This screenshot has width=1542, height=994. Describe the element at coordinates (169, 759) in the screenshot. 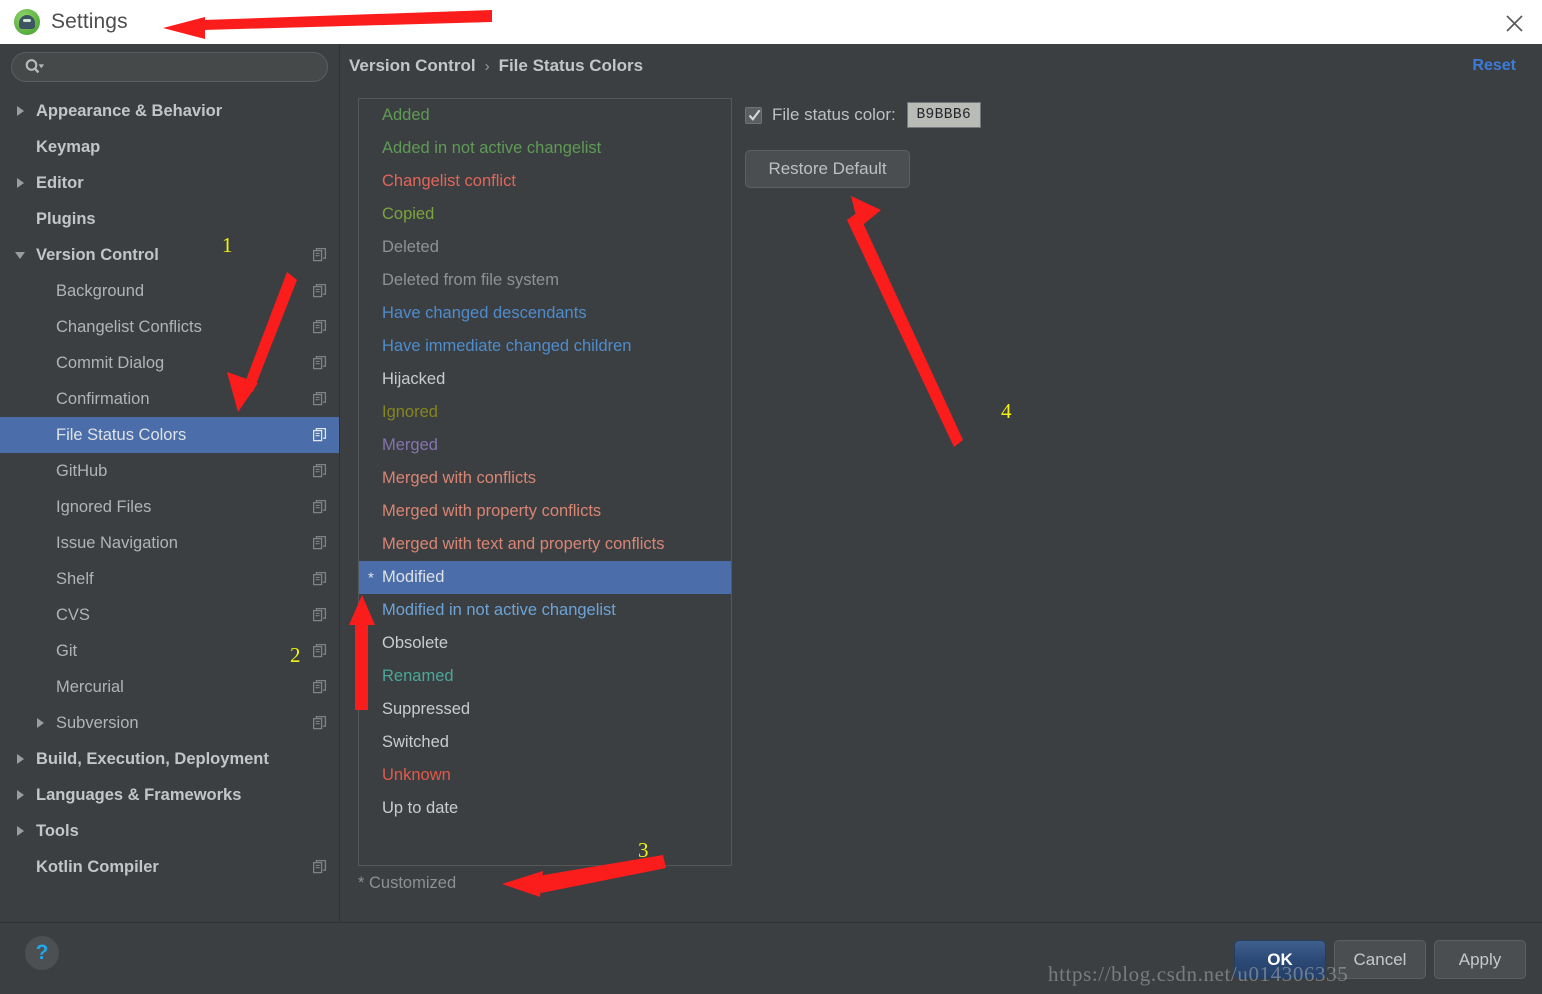

I see `sidebar-item-build-execution-deployment: Build, Execution, Deployment` at that location.